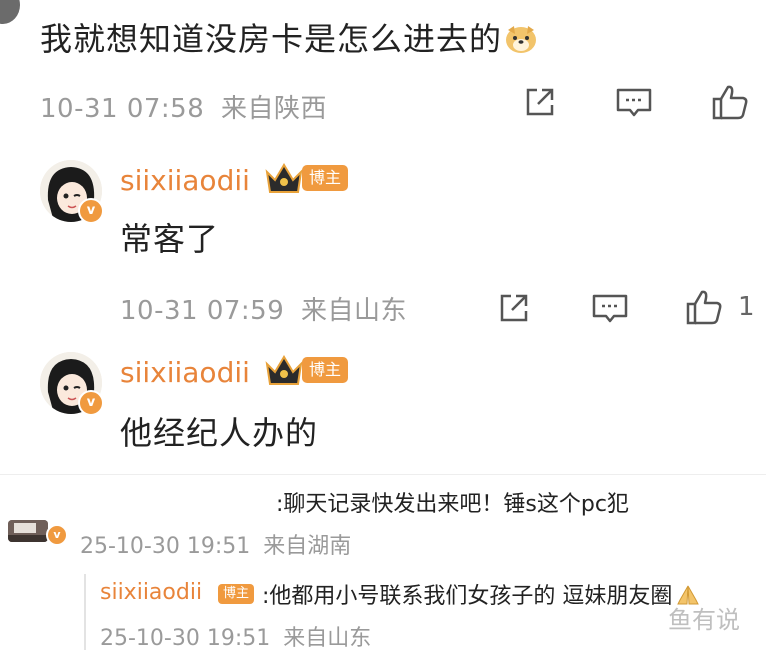 The width and height of the screenshot is (766, 652). I want to click on nested-username-text: siixiiaodii, so click(151, 592).